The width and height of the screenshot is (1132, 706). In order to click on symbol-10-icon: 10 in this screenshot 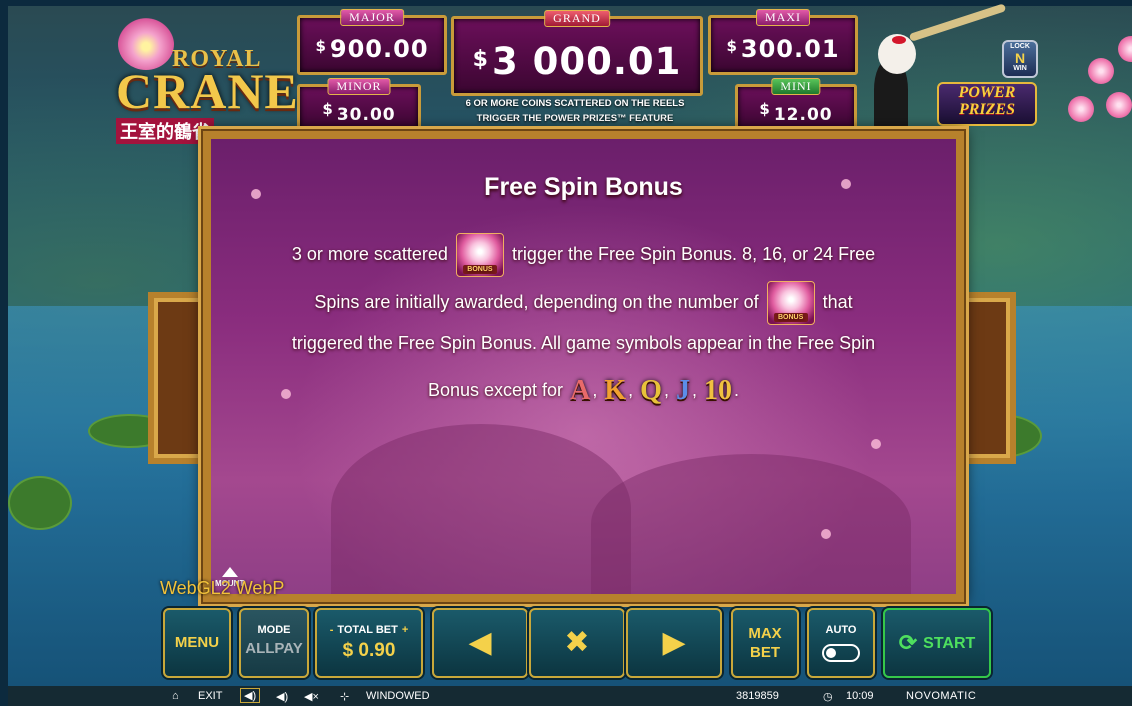, I will do `click(718, 390)`.